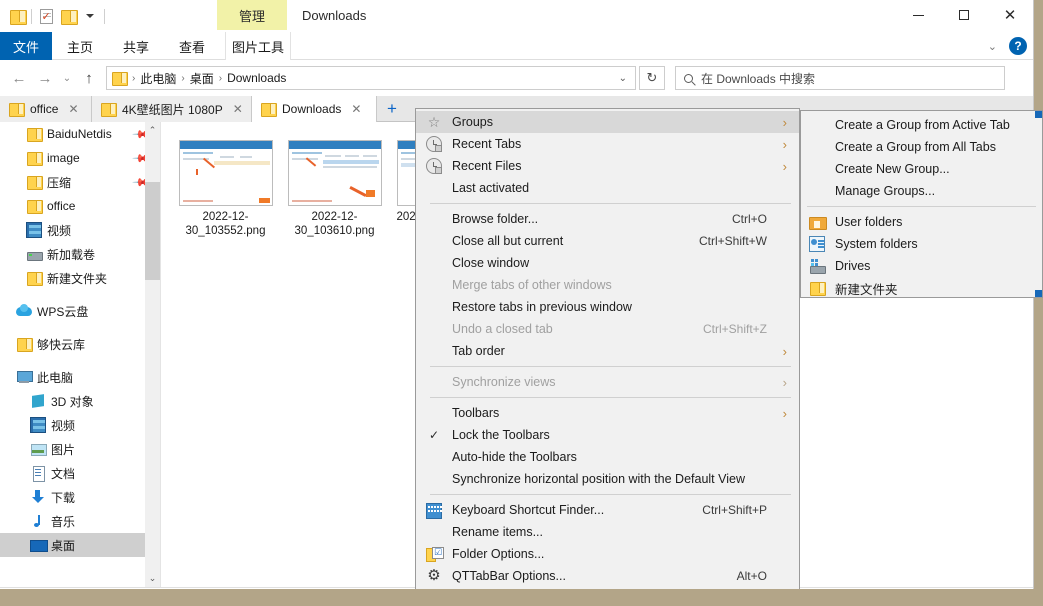  I want to click on menu-item-restore-tabs: Restore tabs in previous window, so click(607, 307).